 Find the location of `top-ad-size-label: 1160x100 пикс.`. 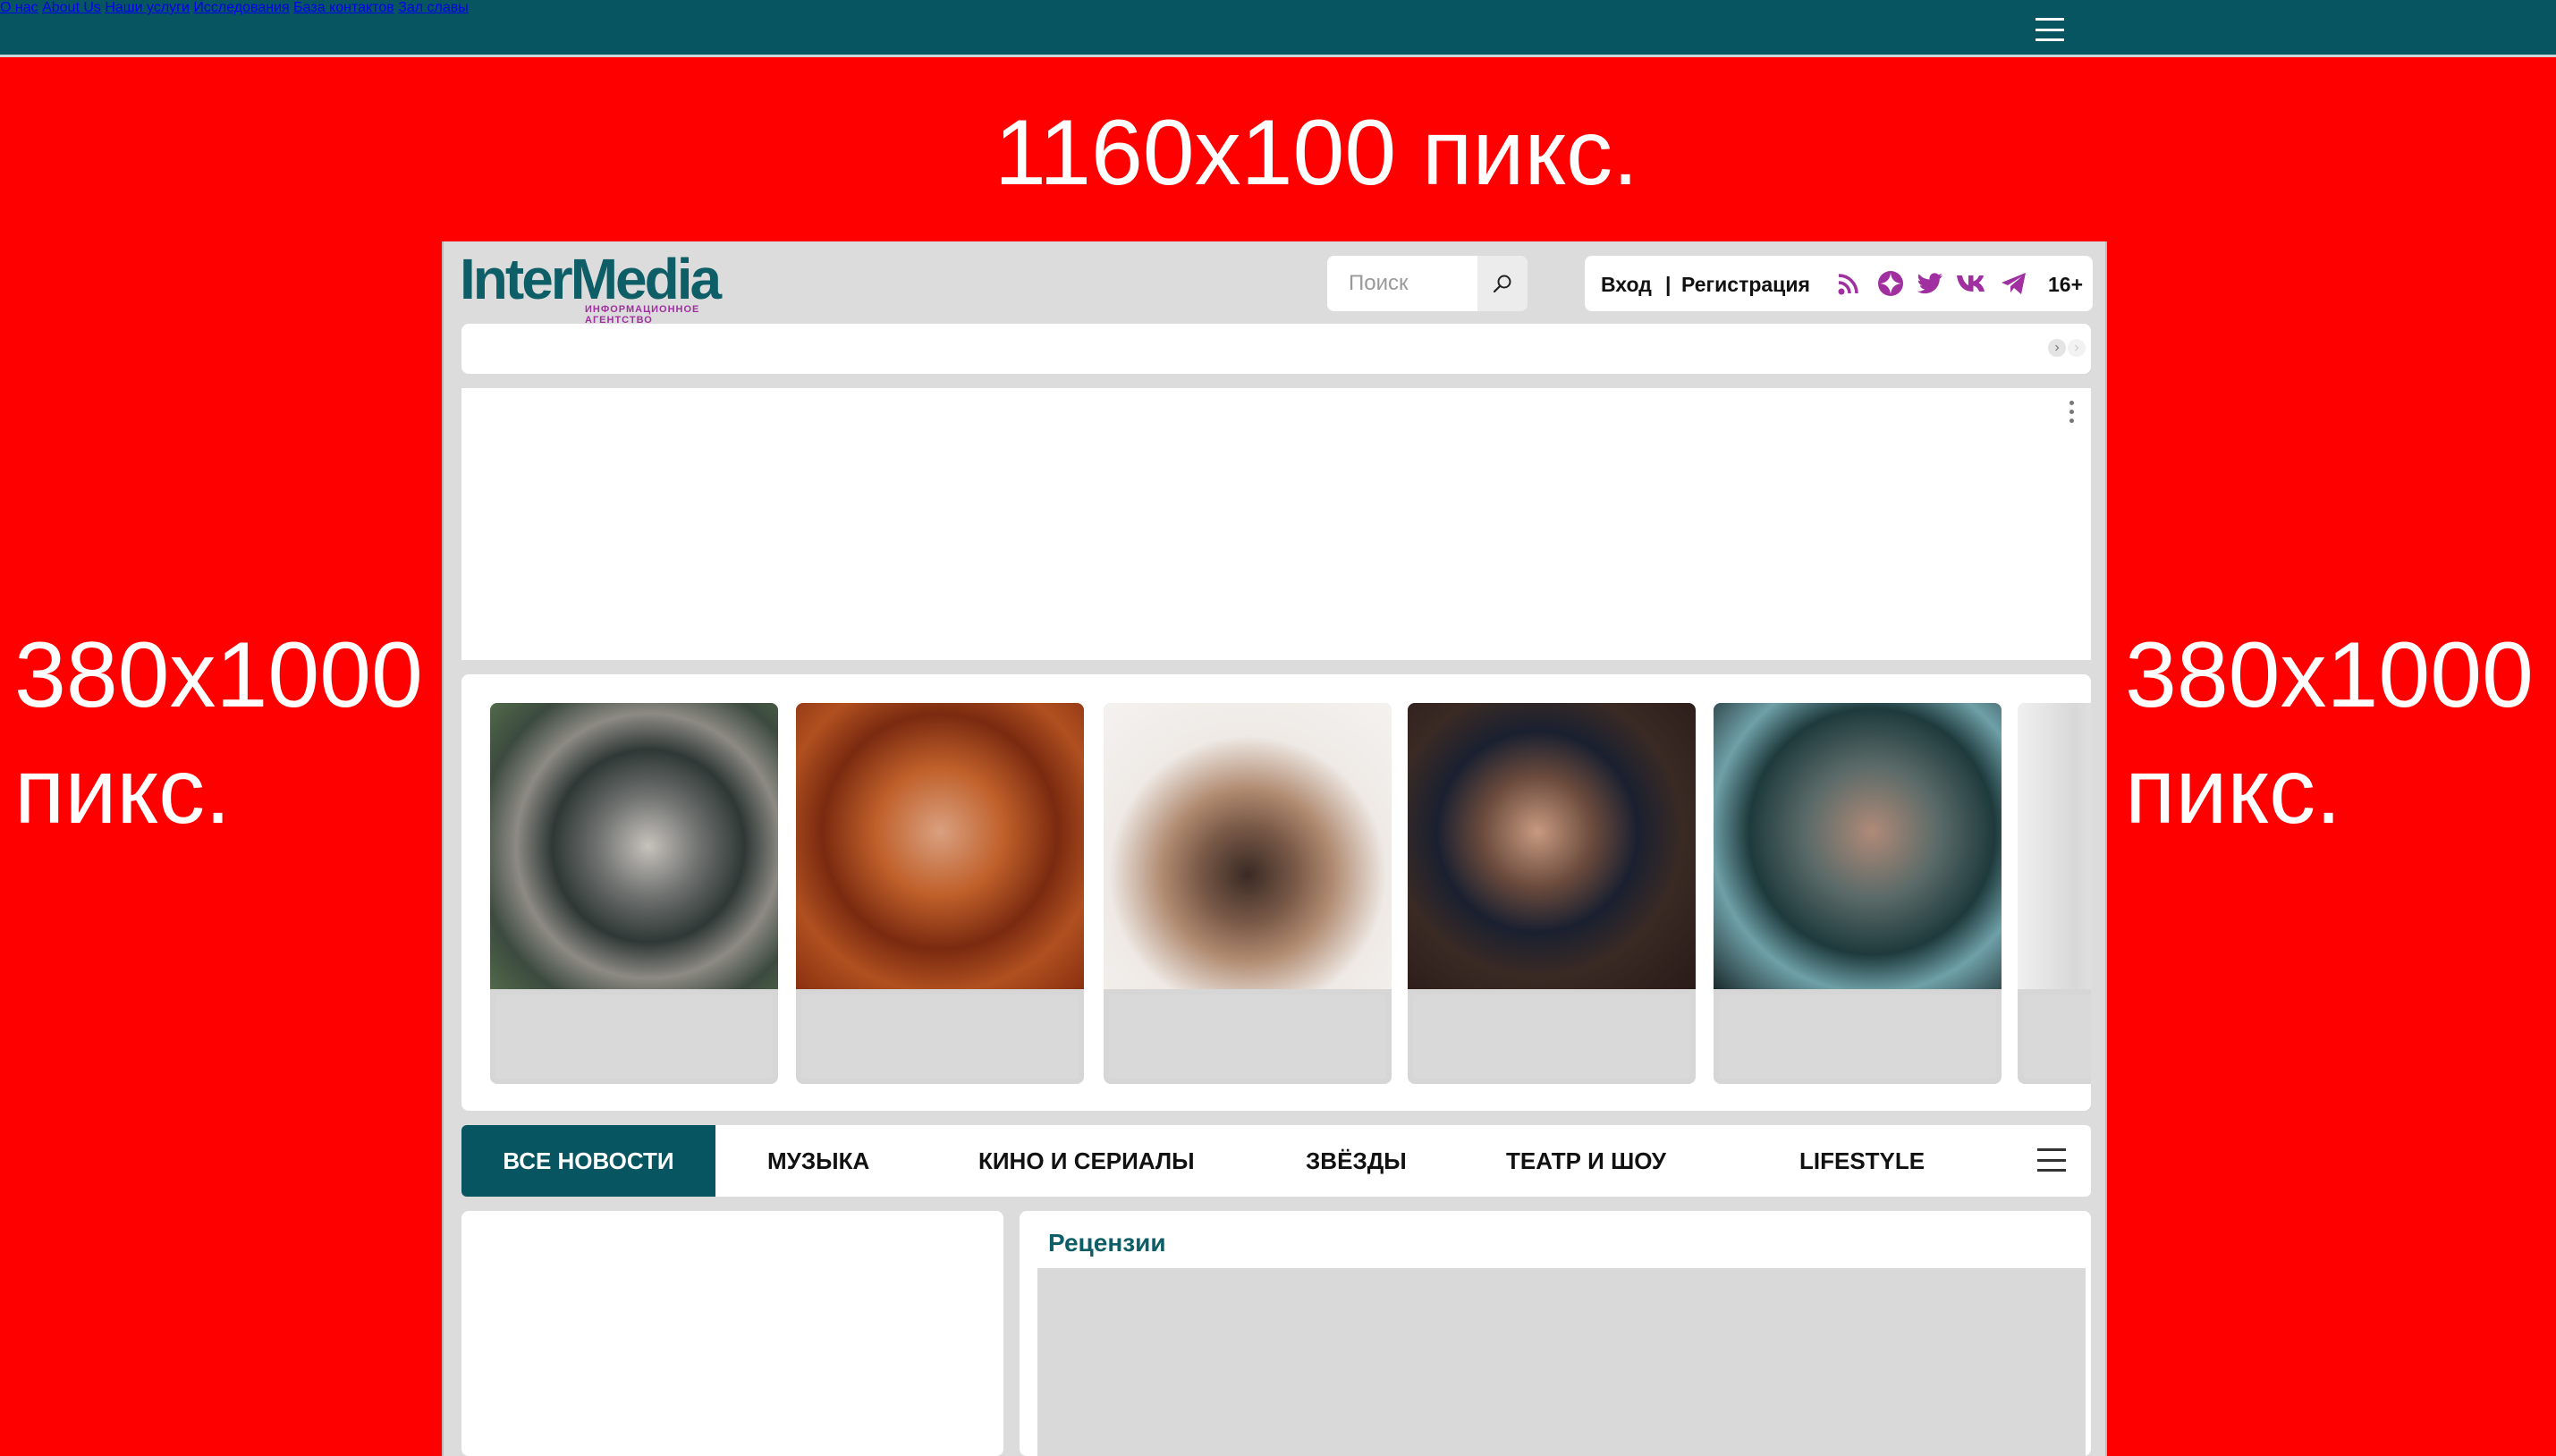

top-ad-size-label: 1160x100 пикс. is located at coordinates (1316, 153).